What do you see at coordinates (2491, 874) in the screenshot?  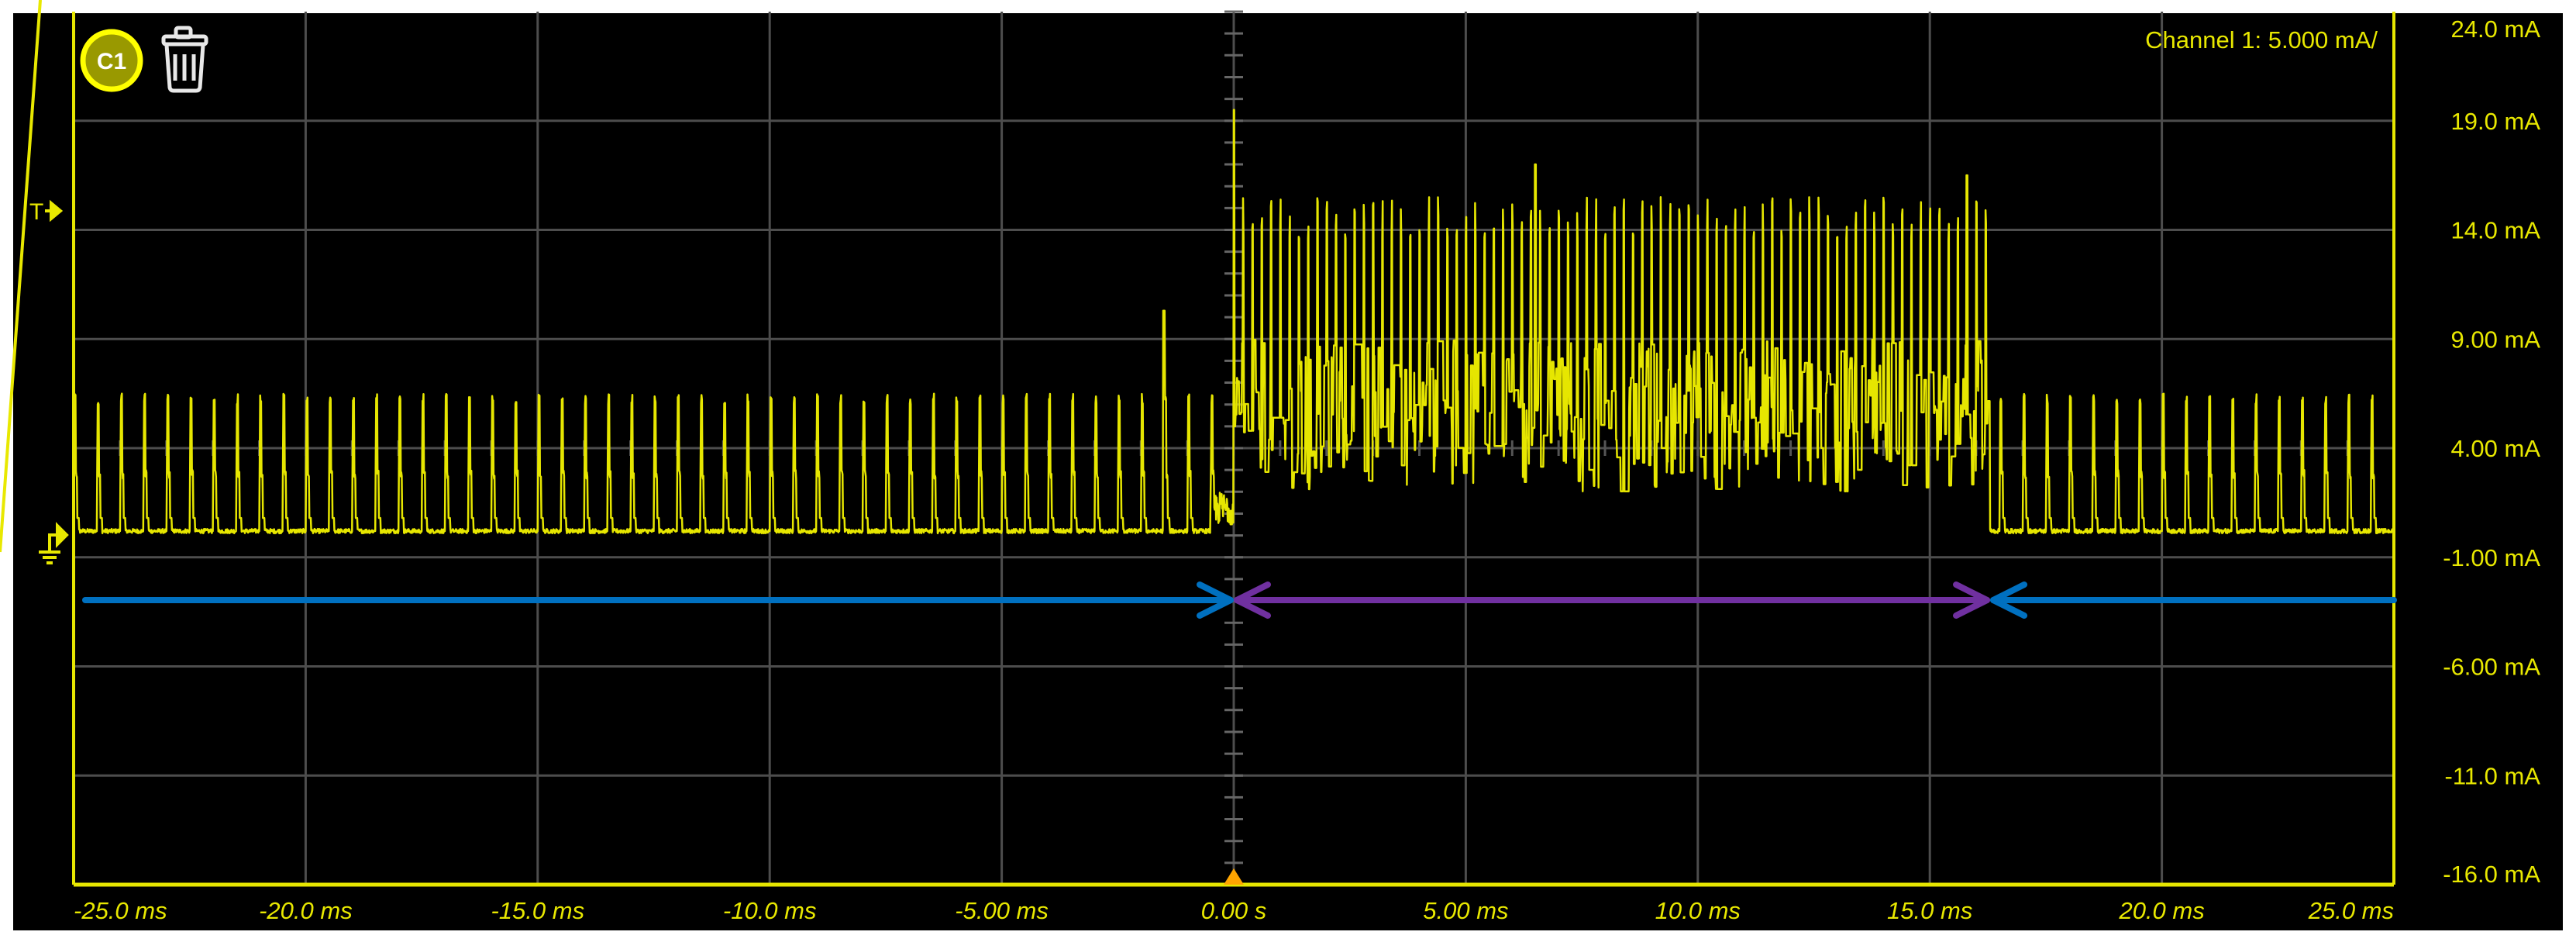 I see `y-tick-label: -16.0 mA` at bounding box center [2491, 874].